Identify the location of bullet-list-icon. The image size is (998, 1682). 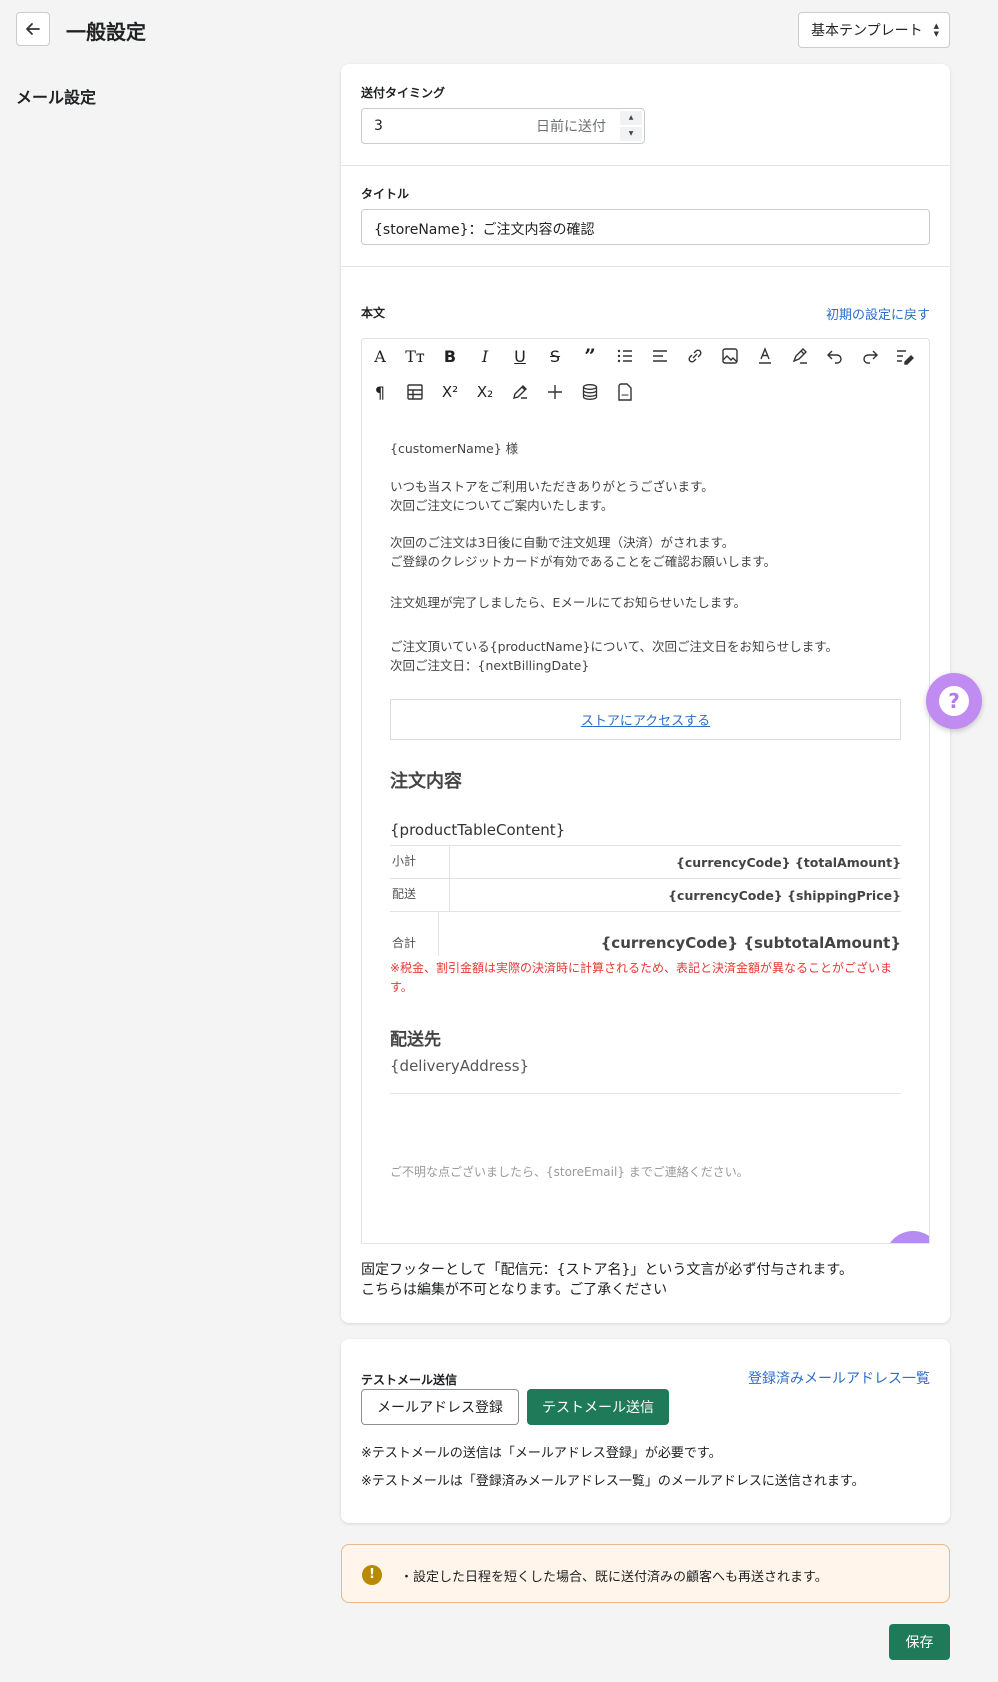
(625, 356).